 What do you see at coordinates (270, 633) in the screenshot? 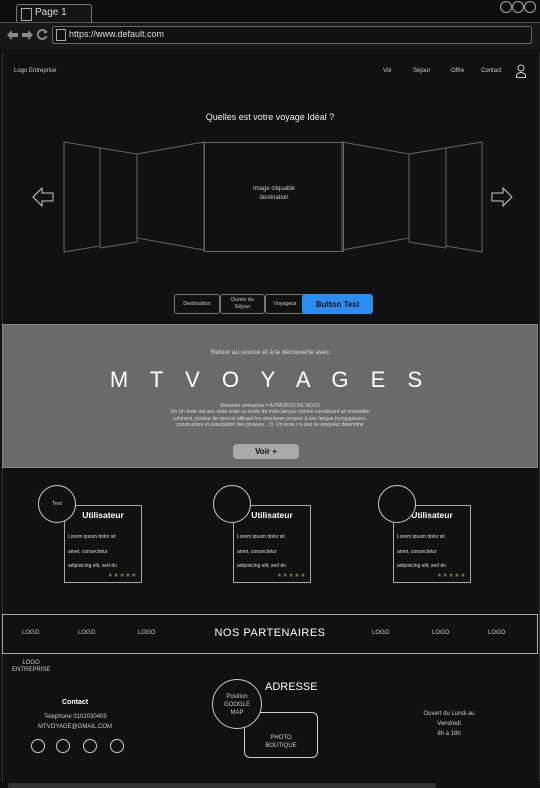
I see `partners-title: NOS PARTENAIRES` at bounding box center [270, 633].